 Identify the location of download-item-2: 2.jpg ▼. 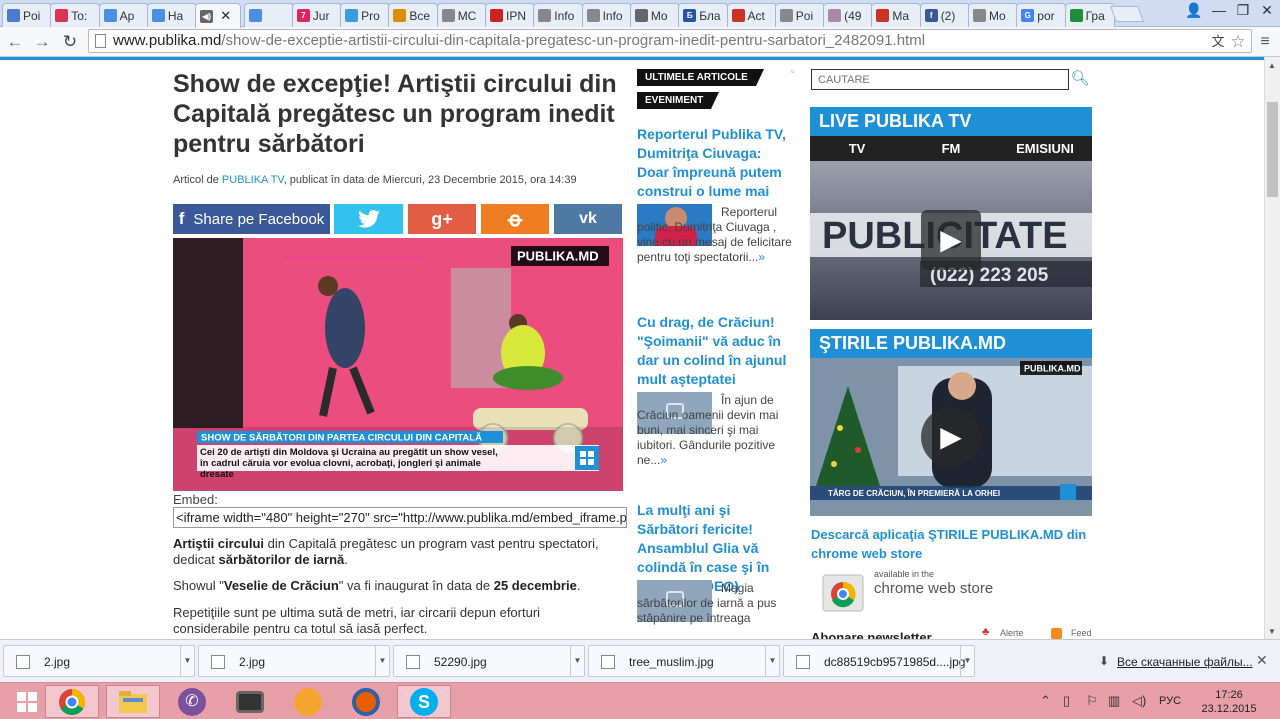
(294, 661).